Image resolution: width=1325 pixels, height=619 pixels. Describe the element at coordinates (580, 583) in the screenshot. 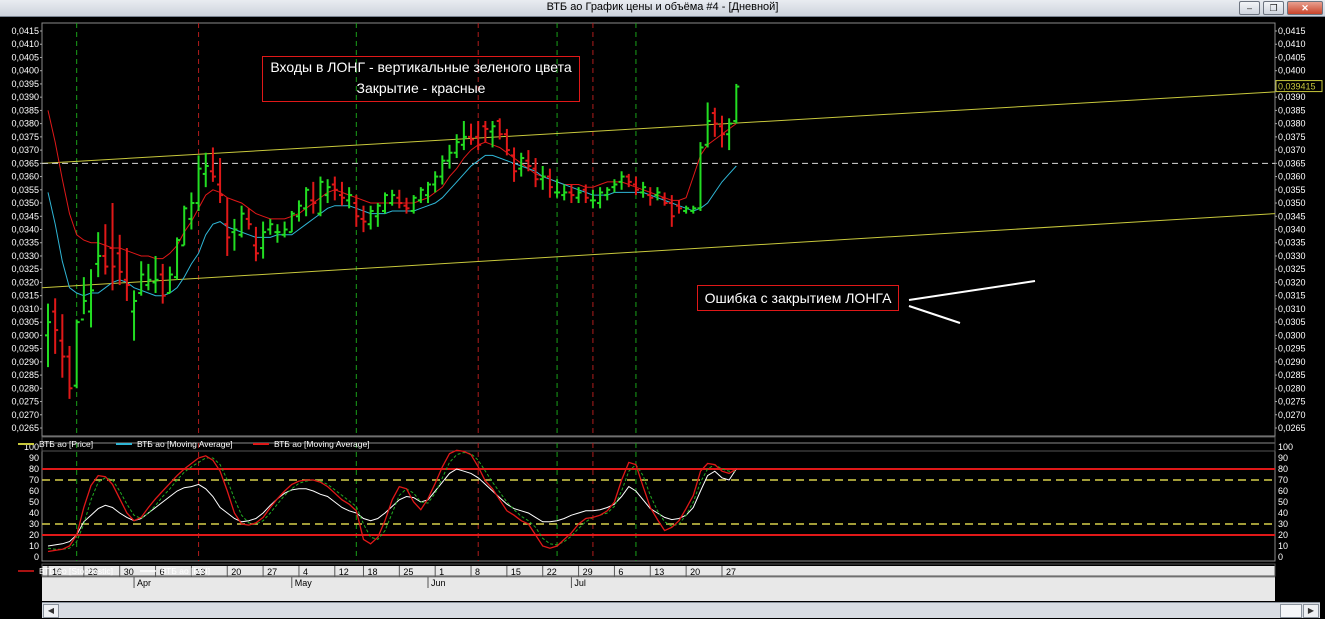

I see `month-label: Jul` at that location.